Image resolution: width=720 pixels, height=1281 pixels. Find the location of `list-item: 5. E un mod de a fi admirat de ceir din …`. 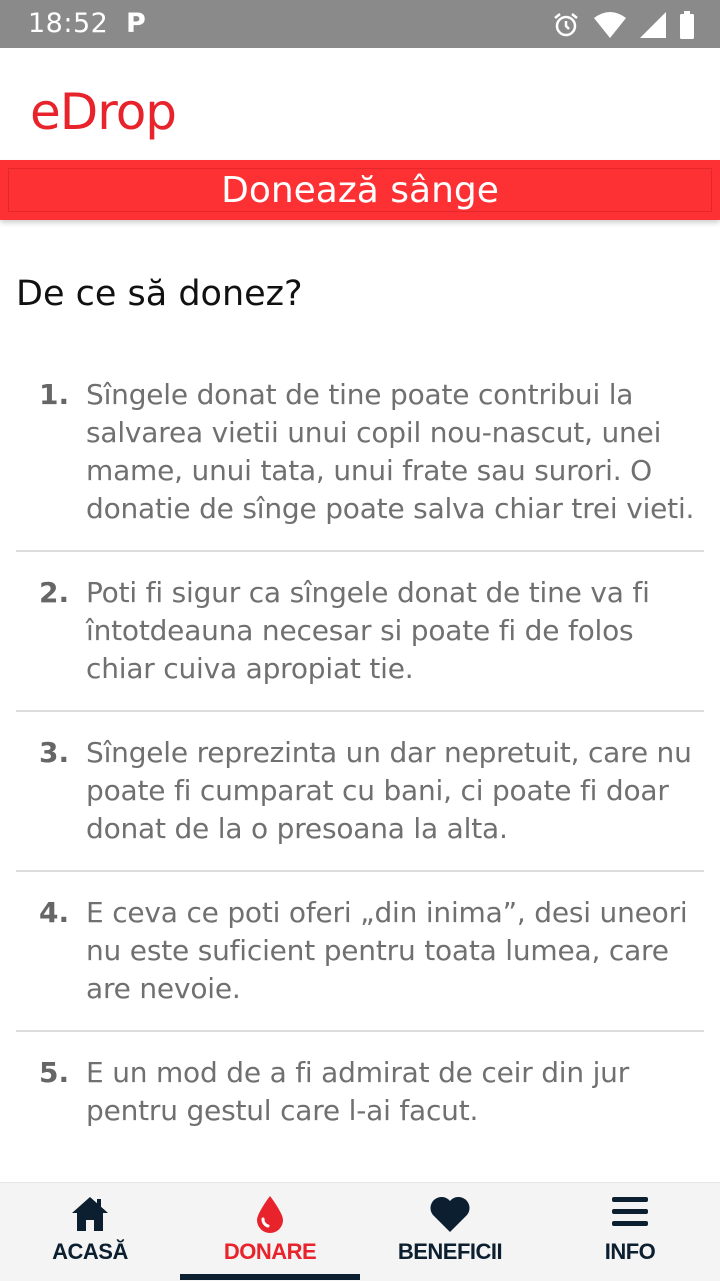

list-item: 5. E un mod de a fi admirat de ceir din … is located at coordinates (360, 1103).